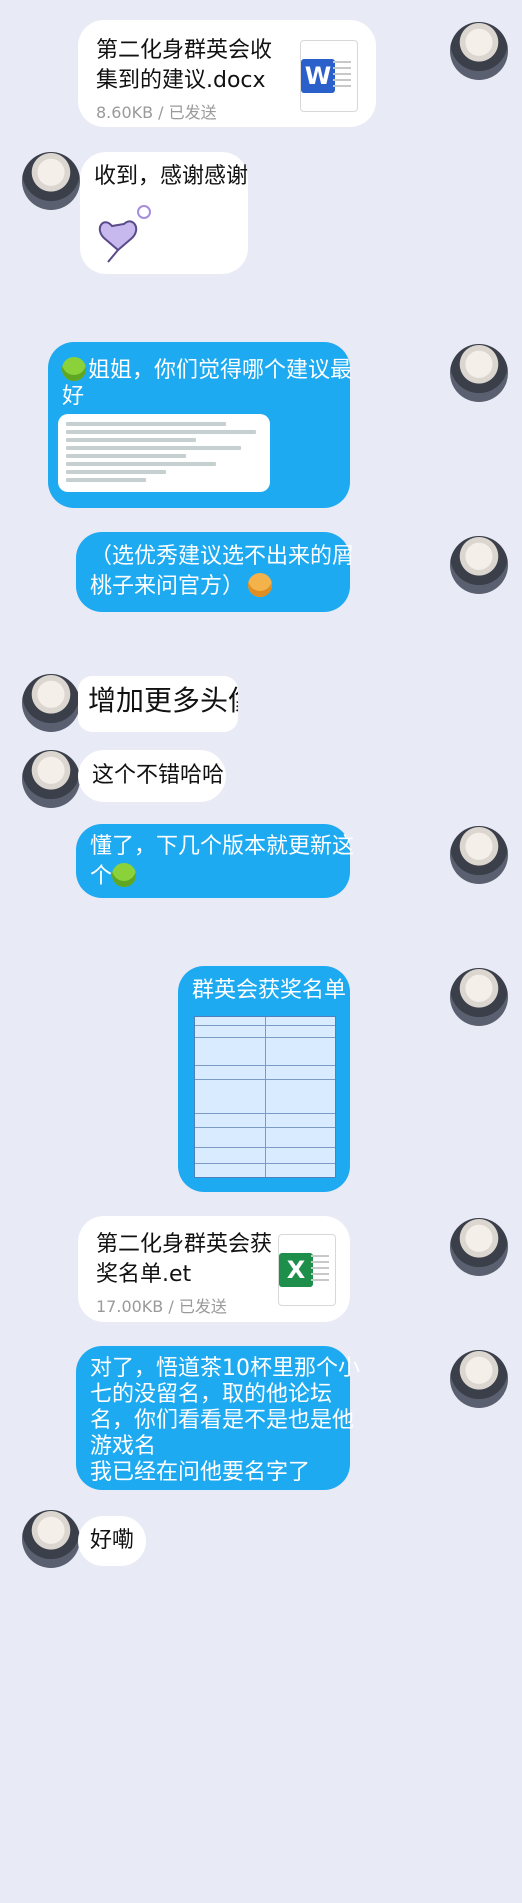 This screenshot has height=1903, width=522. I want to click on text-bubble: 收到，感谢感谢, so click(164, 213).